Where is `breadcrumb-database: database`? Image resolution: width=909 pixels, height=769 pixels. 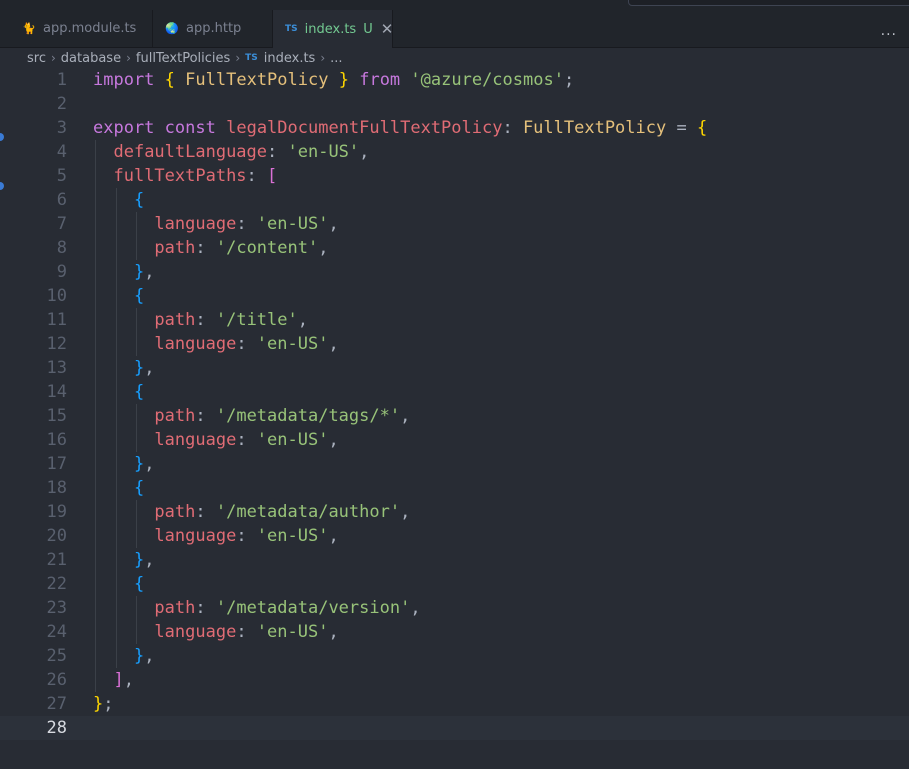
breadcrumb-database: database is located at coordinates (91, 58).